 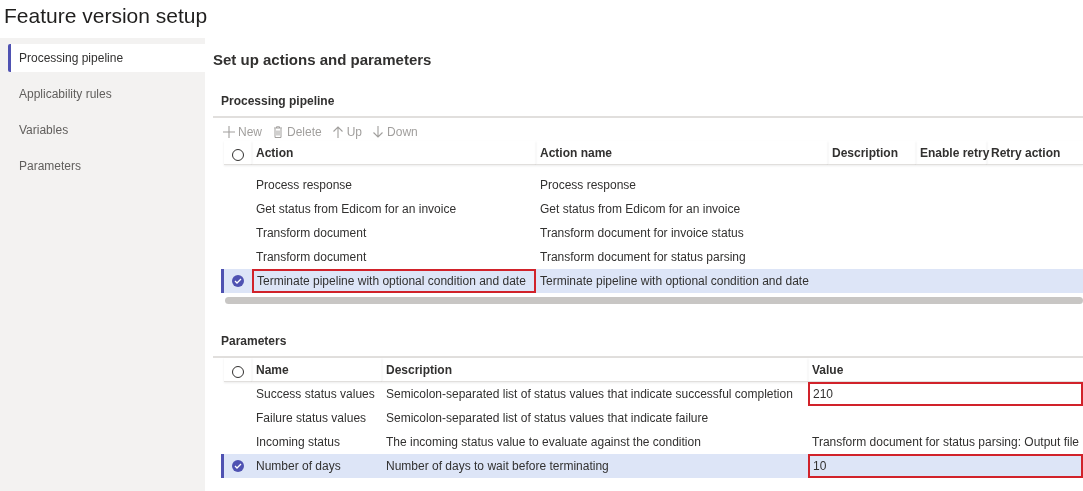 I want to click on table-cell: 10, so click(x=945, y=466).